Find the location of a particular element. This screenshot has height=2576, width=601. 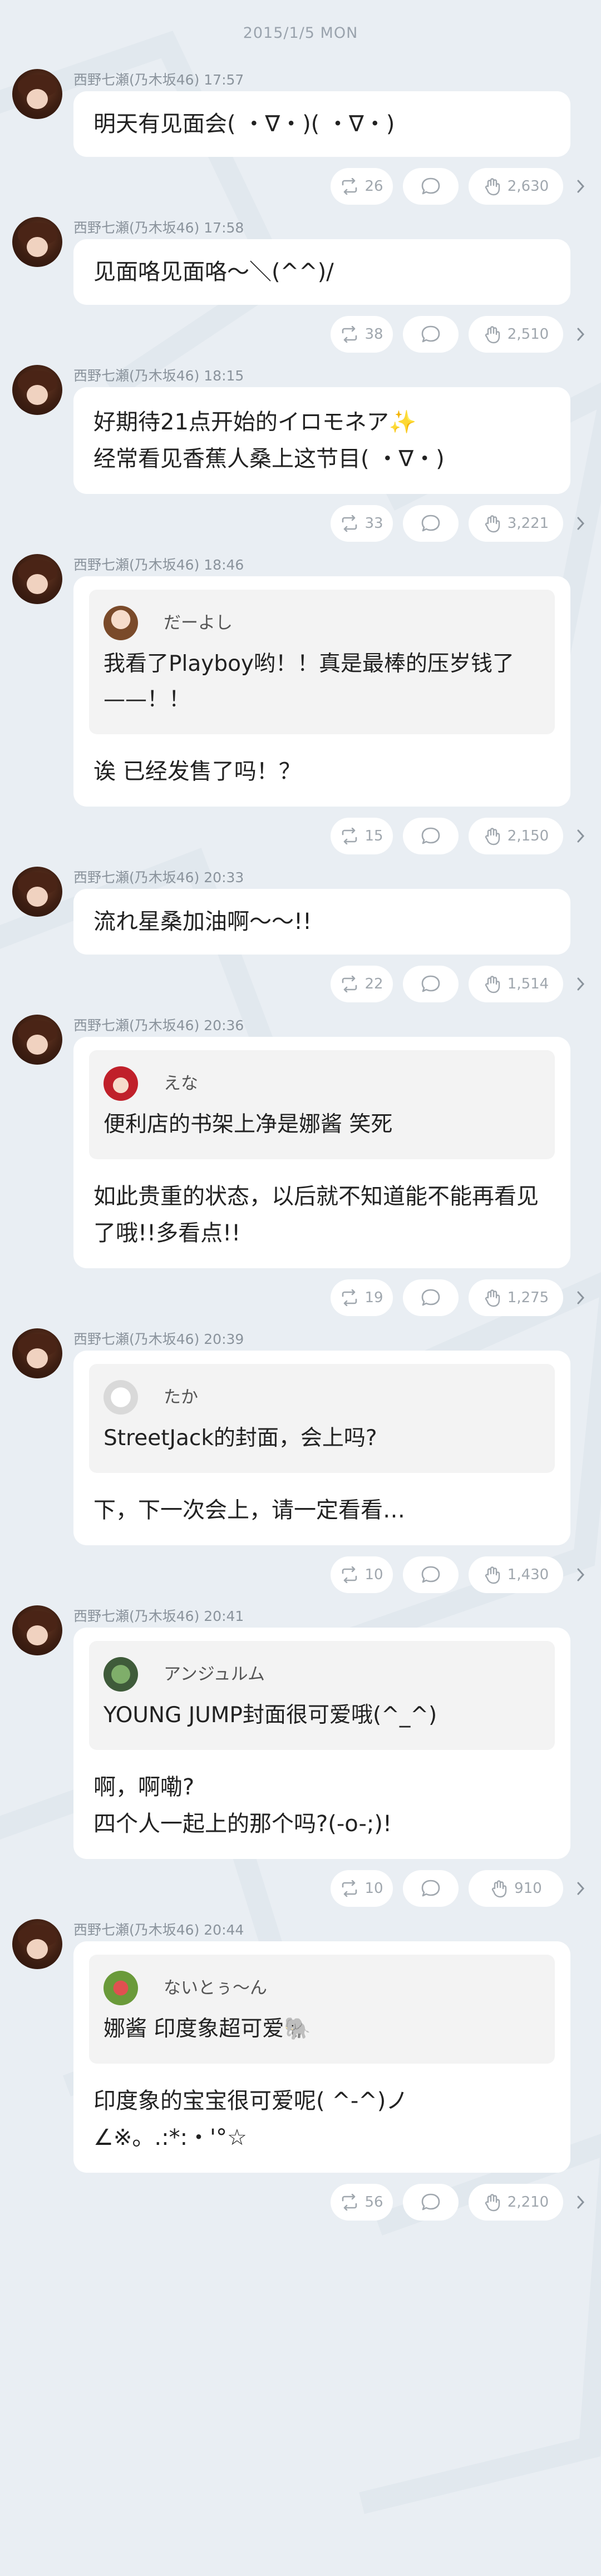

quoted-tweet: ないとぅ〜ん 娜酱 印度象超可爱🐘 is located at coordinates (322, 2009).